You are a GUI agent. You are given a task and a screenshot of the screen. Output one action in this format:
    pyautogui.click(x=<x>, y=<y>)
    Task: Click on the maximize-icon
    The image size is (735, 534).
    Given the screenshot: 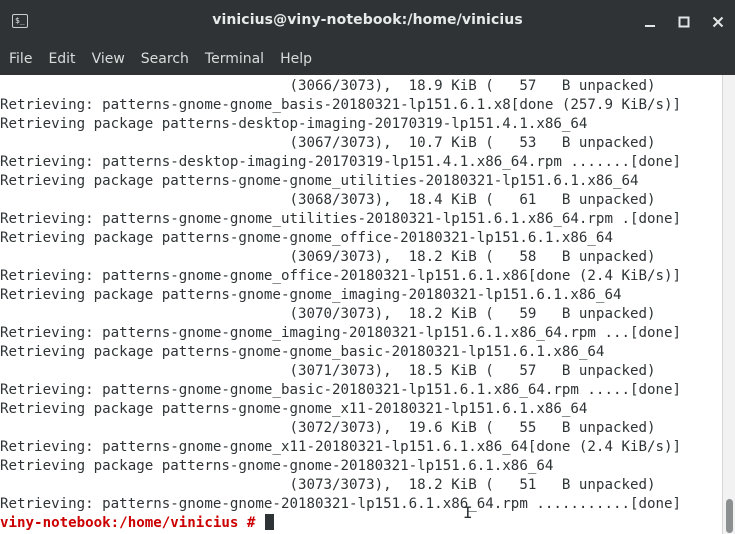 What is the action you would take?
    pyautogui.click(x=684, y=22)
    